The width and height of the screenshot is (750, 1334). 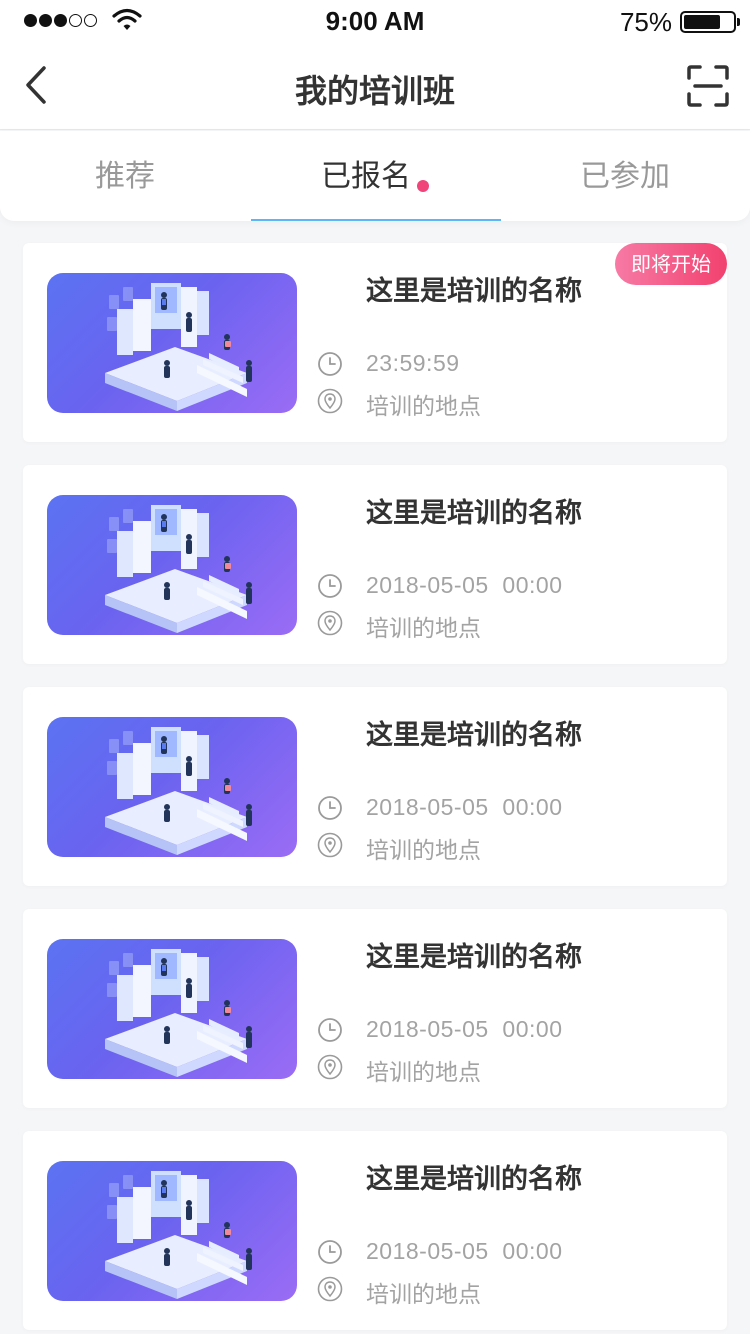 I want to click on tab-label: 已报名, so click(x=366, y=176).